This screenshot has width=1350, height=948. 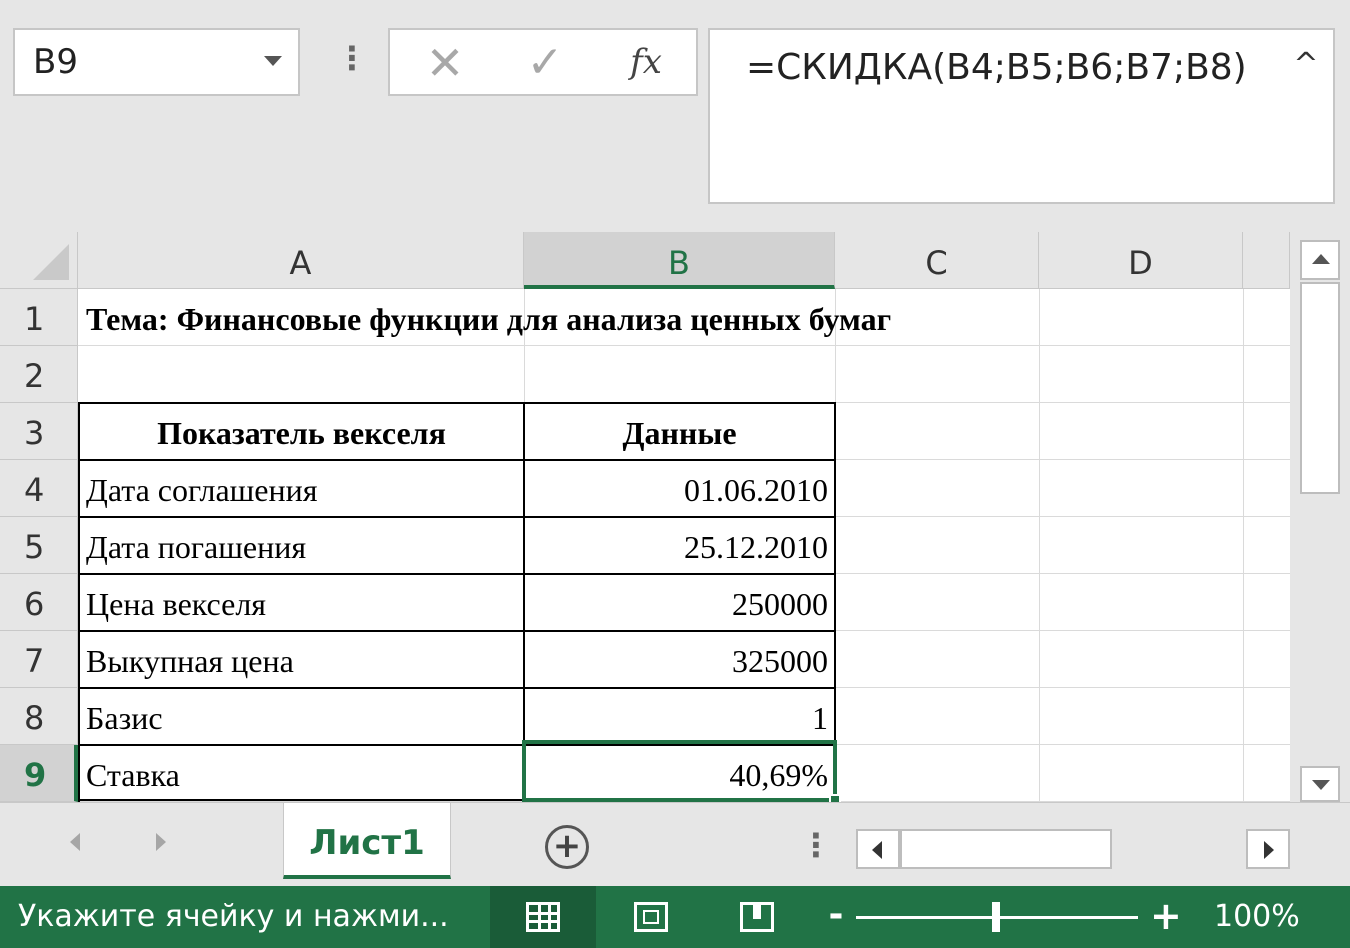 What do you see at coordinates (646, 62) in the screenshot?
I see `fx-icon: fx` at bounding box center [646, 62].